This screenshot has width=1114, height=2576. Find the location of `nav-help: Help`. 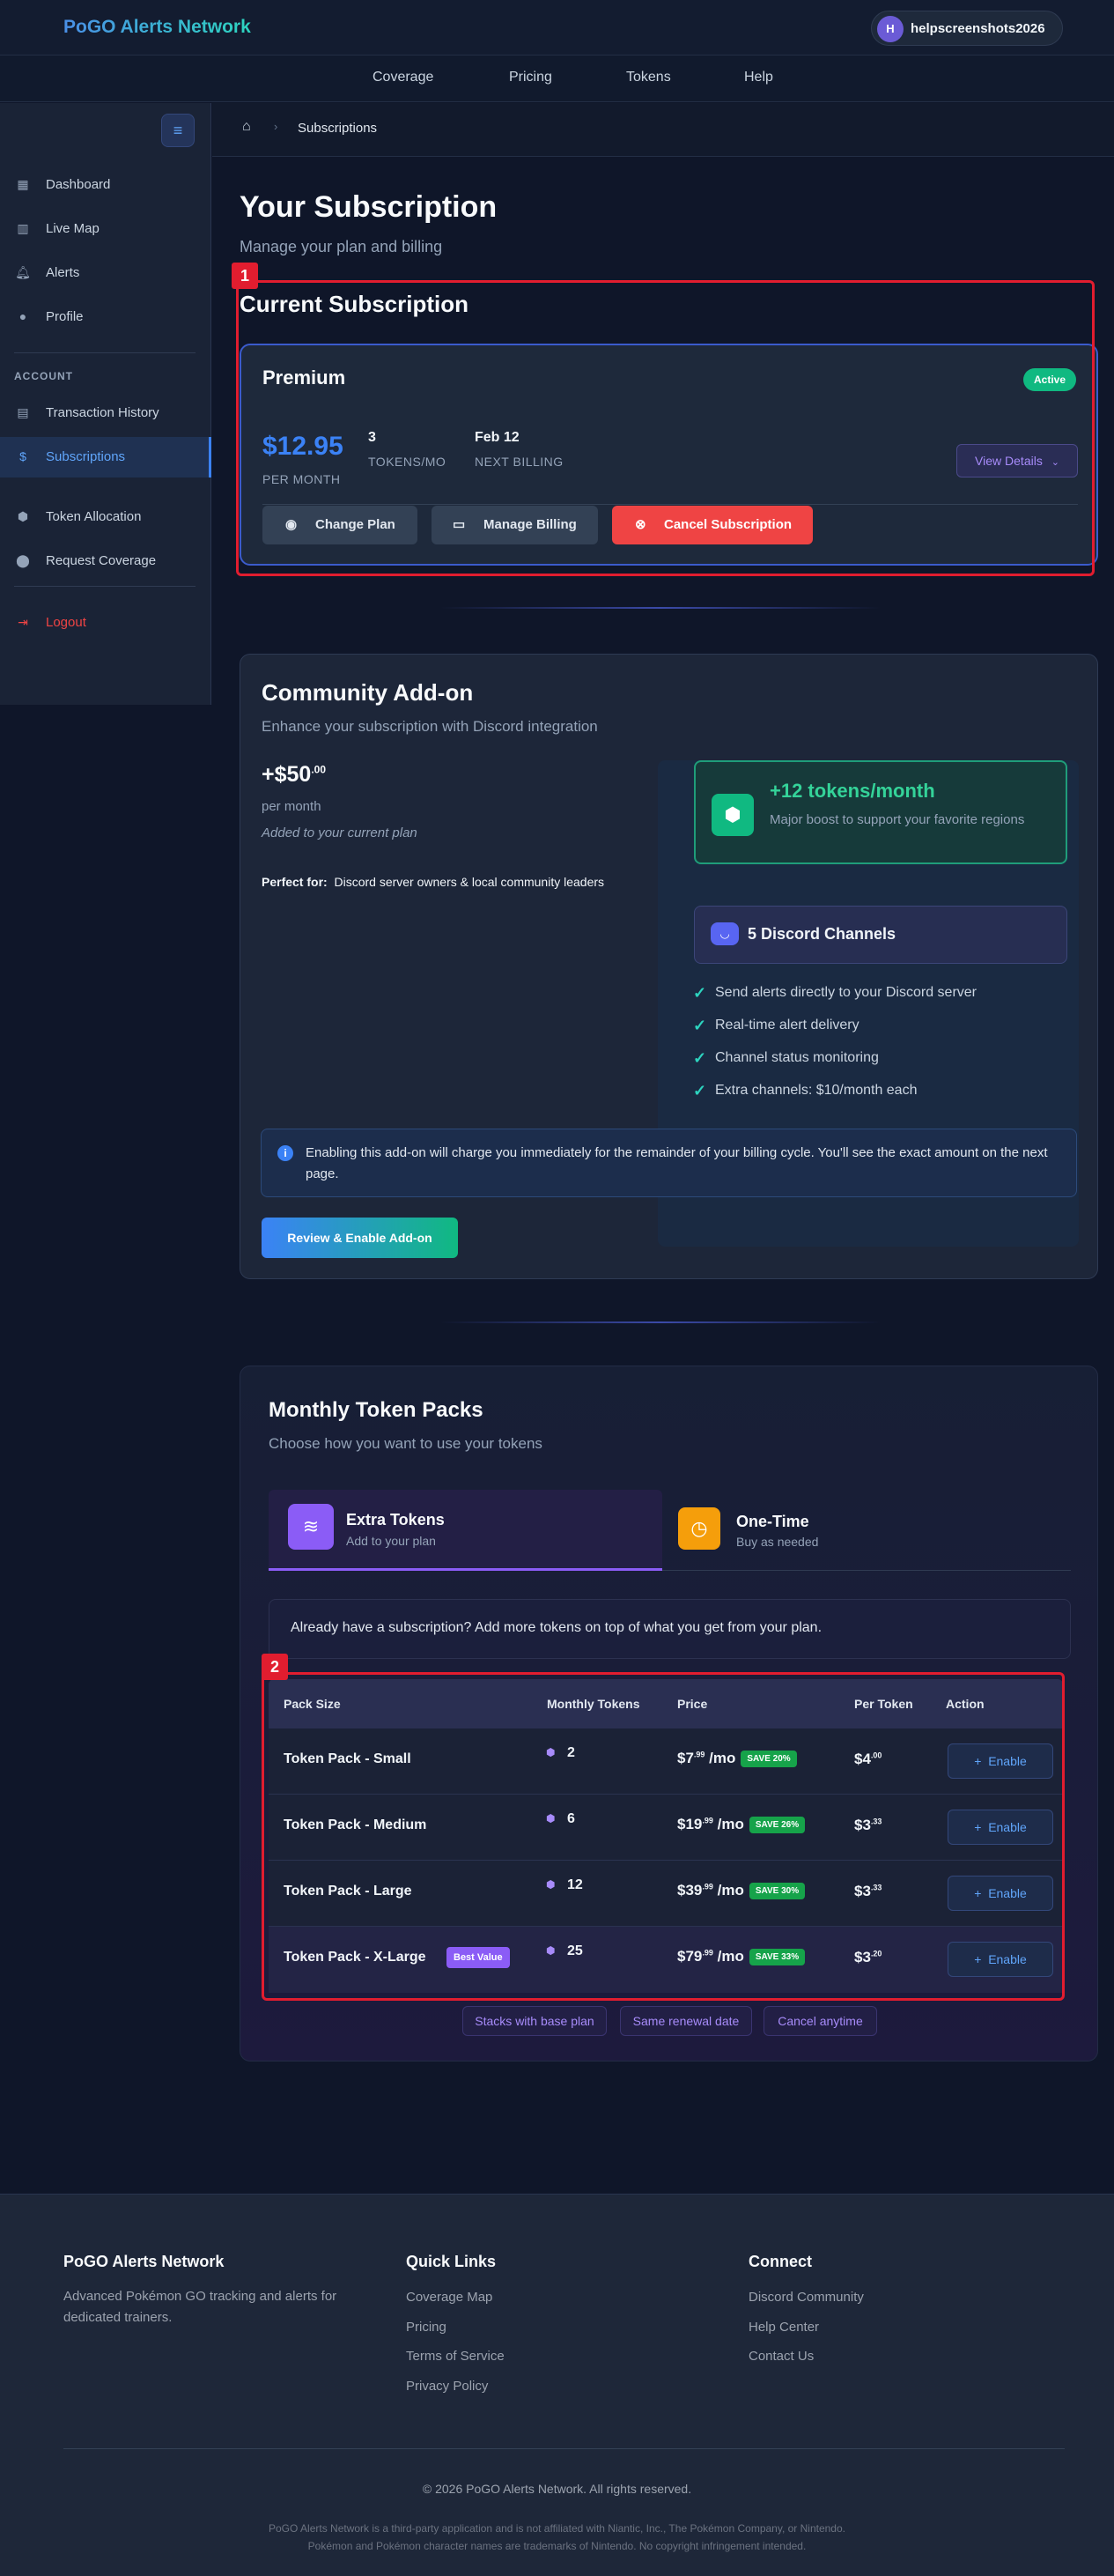

nav-help: Help is located at coordinates (759, 77).